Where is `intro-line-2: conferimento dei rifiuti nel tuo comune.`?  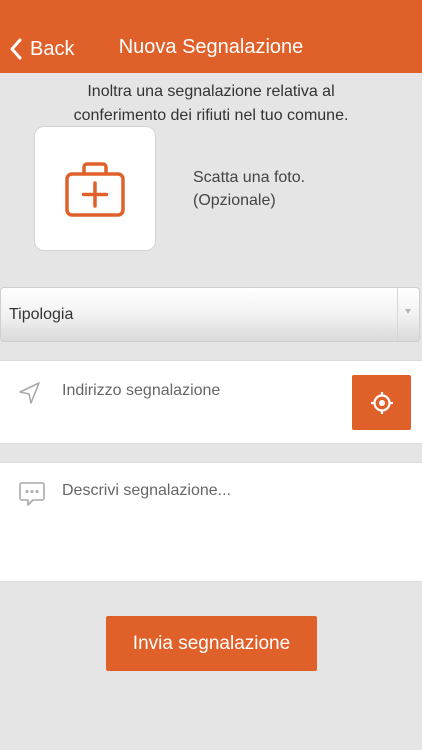 intro-line-2: conferimento dei rifiuti nel tuo comune. is located at coordinates (211, 115).